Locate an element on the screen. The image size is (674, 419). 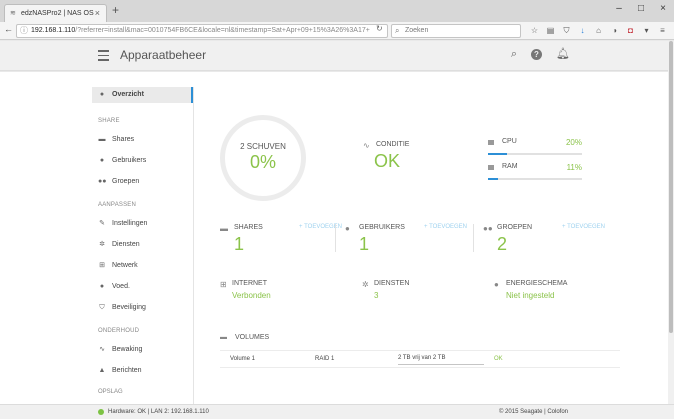
ram-label: RAM is located at coordinates (510, 166).